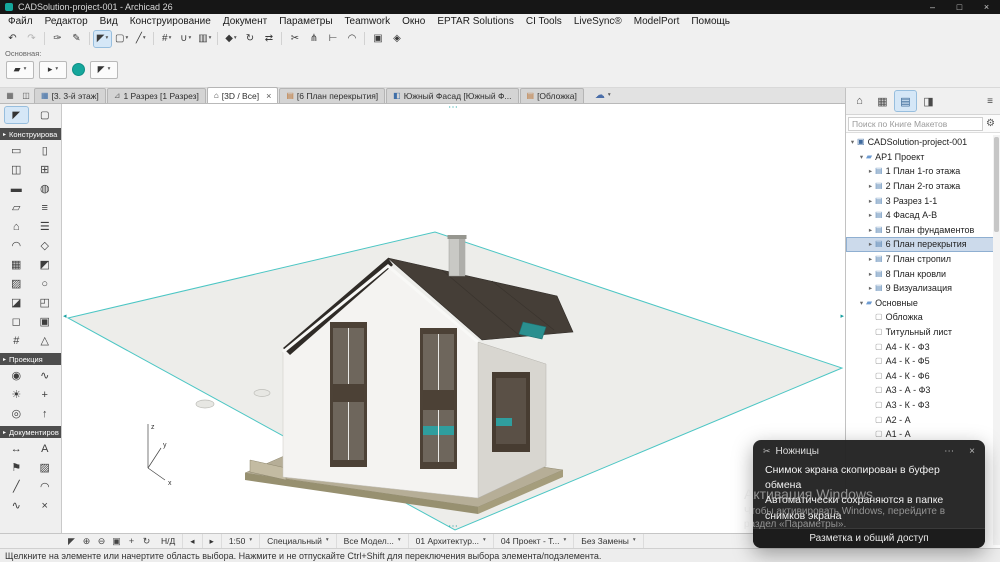  What do you see at coordinates (20, 21) in the screenshot?
I see `menu-item-0: Файл` at bounding box center [20, 21].